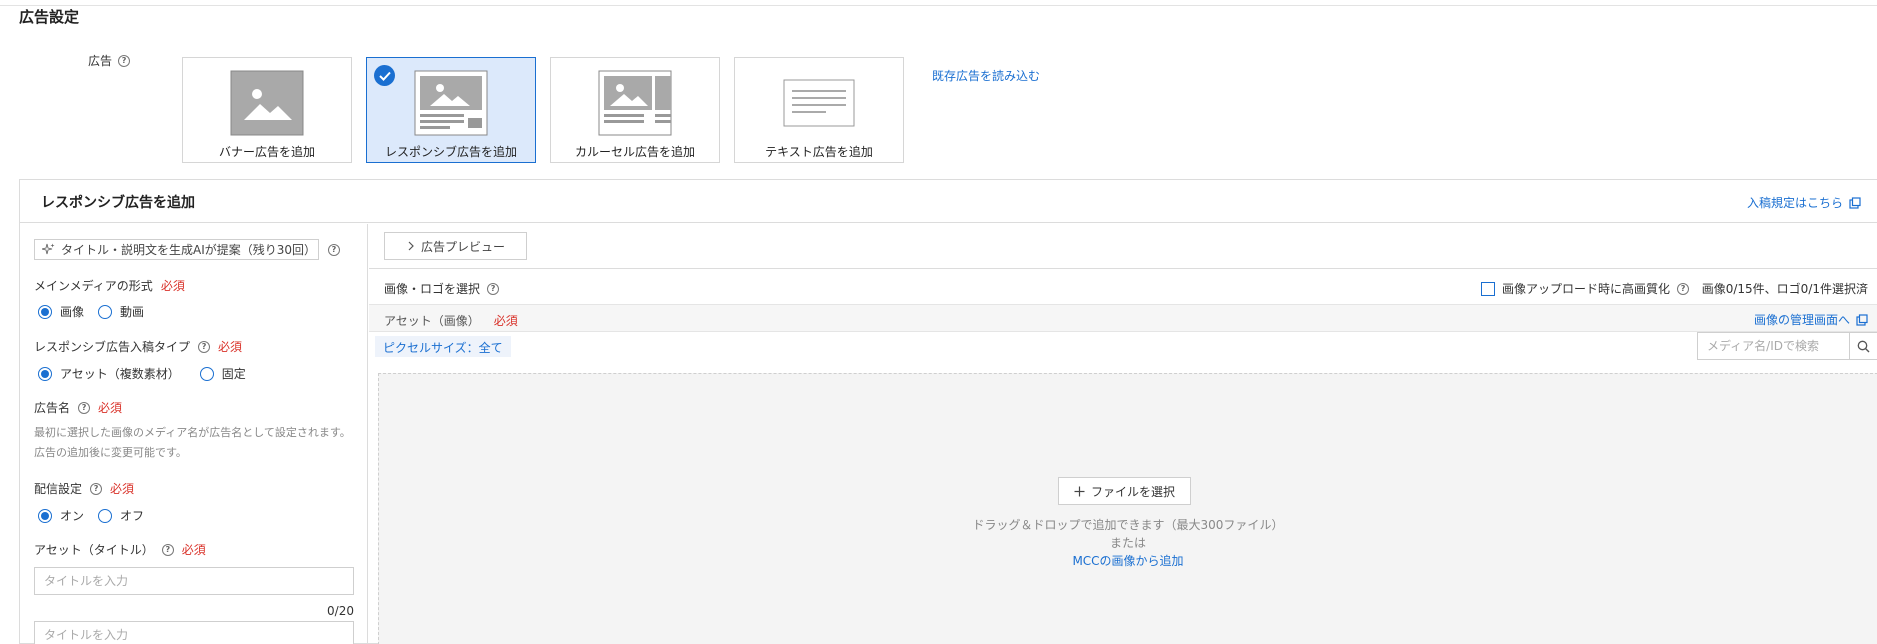 Image resolution: width=1877 pixels, height=644 pixels. I want to click on chevron-right-icon, so click(411, 246).